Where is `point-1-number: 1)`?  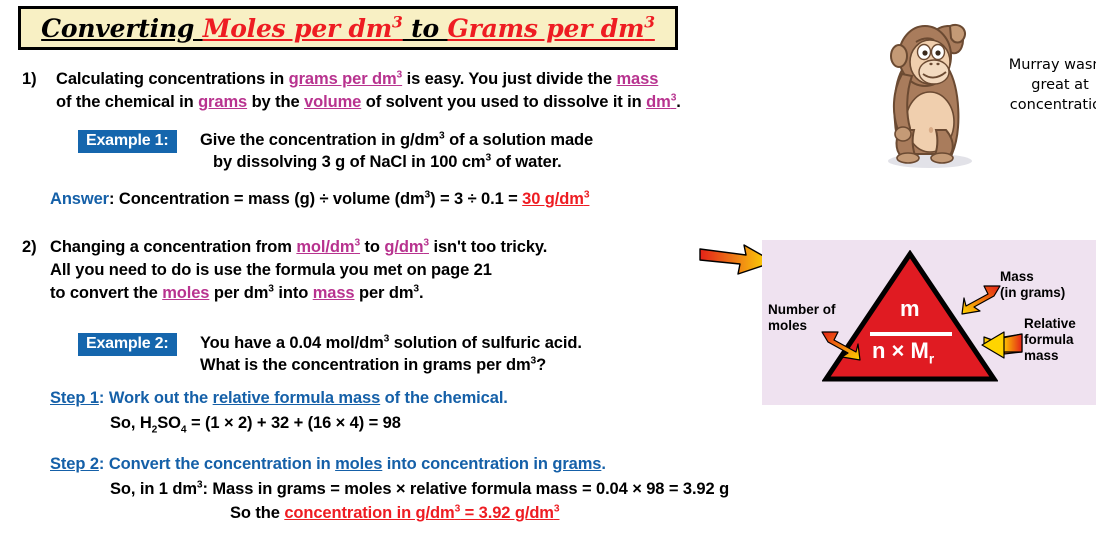 point-1-number: 1) is located at coordinates (29, 79).